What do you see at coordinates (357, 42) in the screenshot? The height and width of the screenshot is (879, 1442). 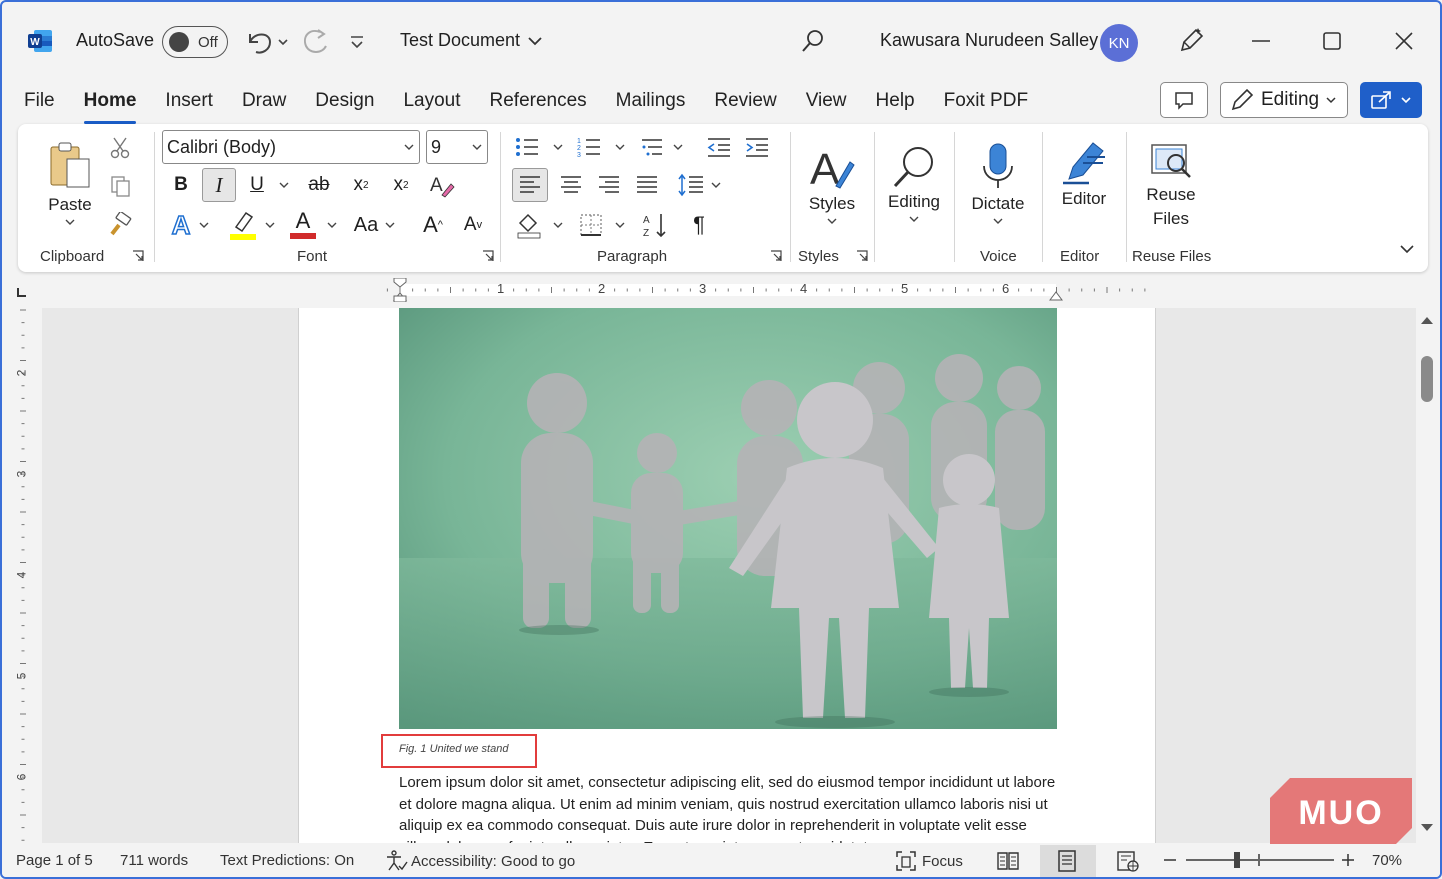 I see `customize-qat-button` at bounding box center [357, 42].